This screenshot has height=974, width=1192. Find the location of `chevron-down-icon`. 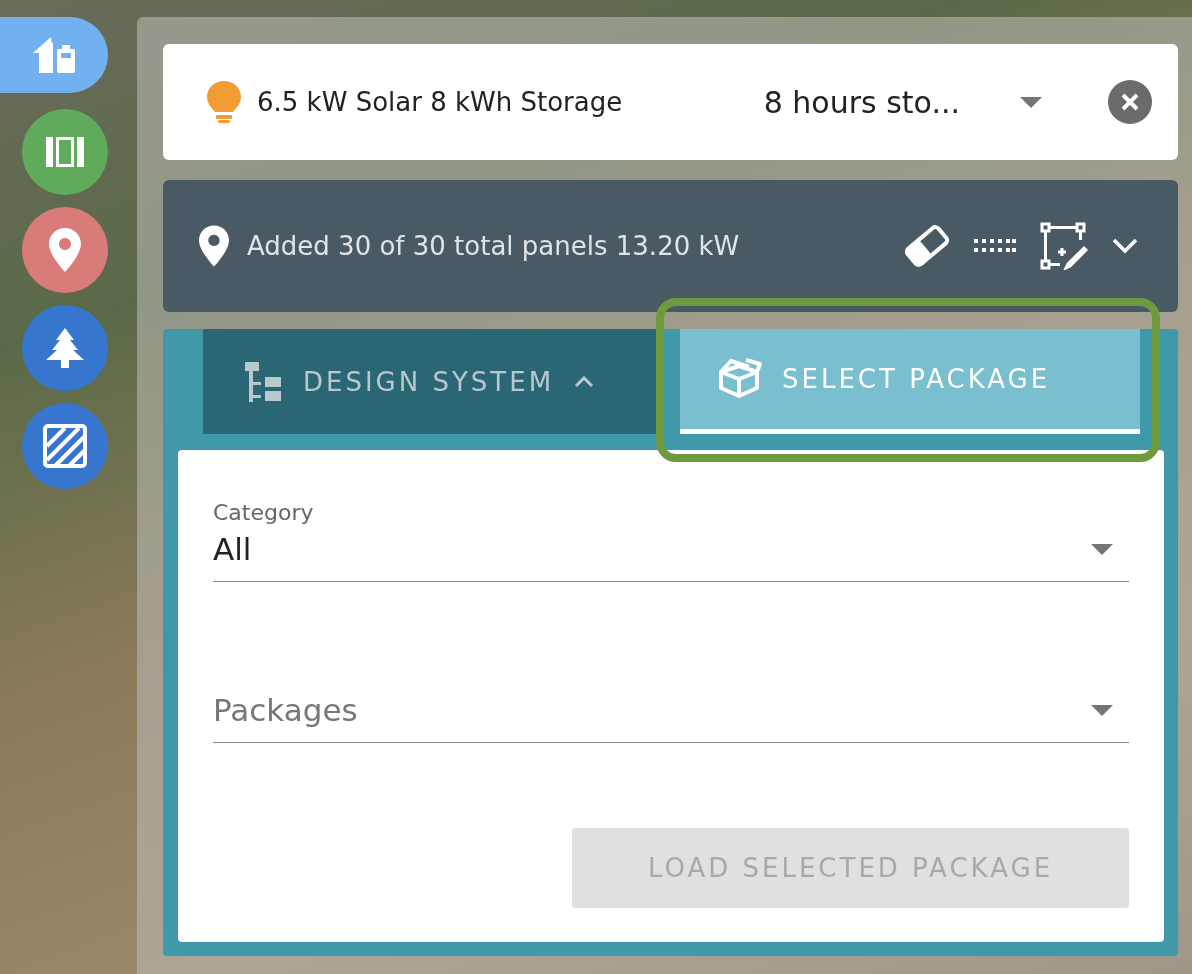

chevron-down-icon is located at coordinates (1125, 246).